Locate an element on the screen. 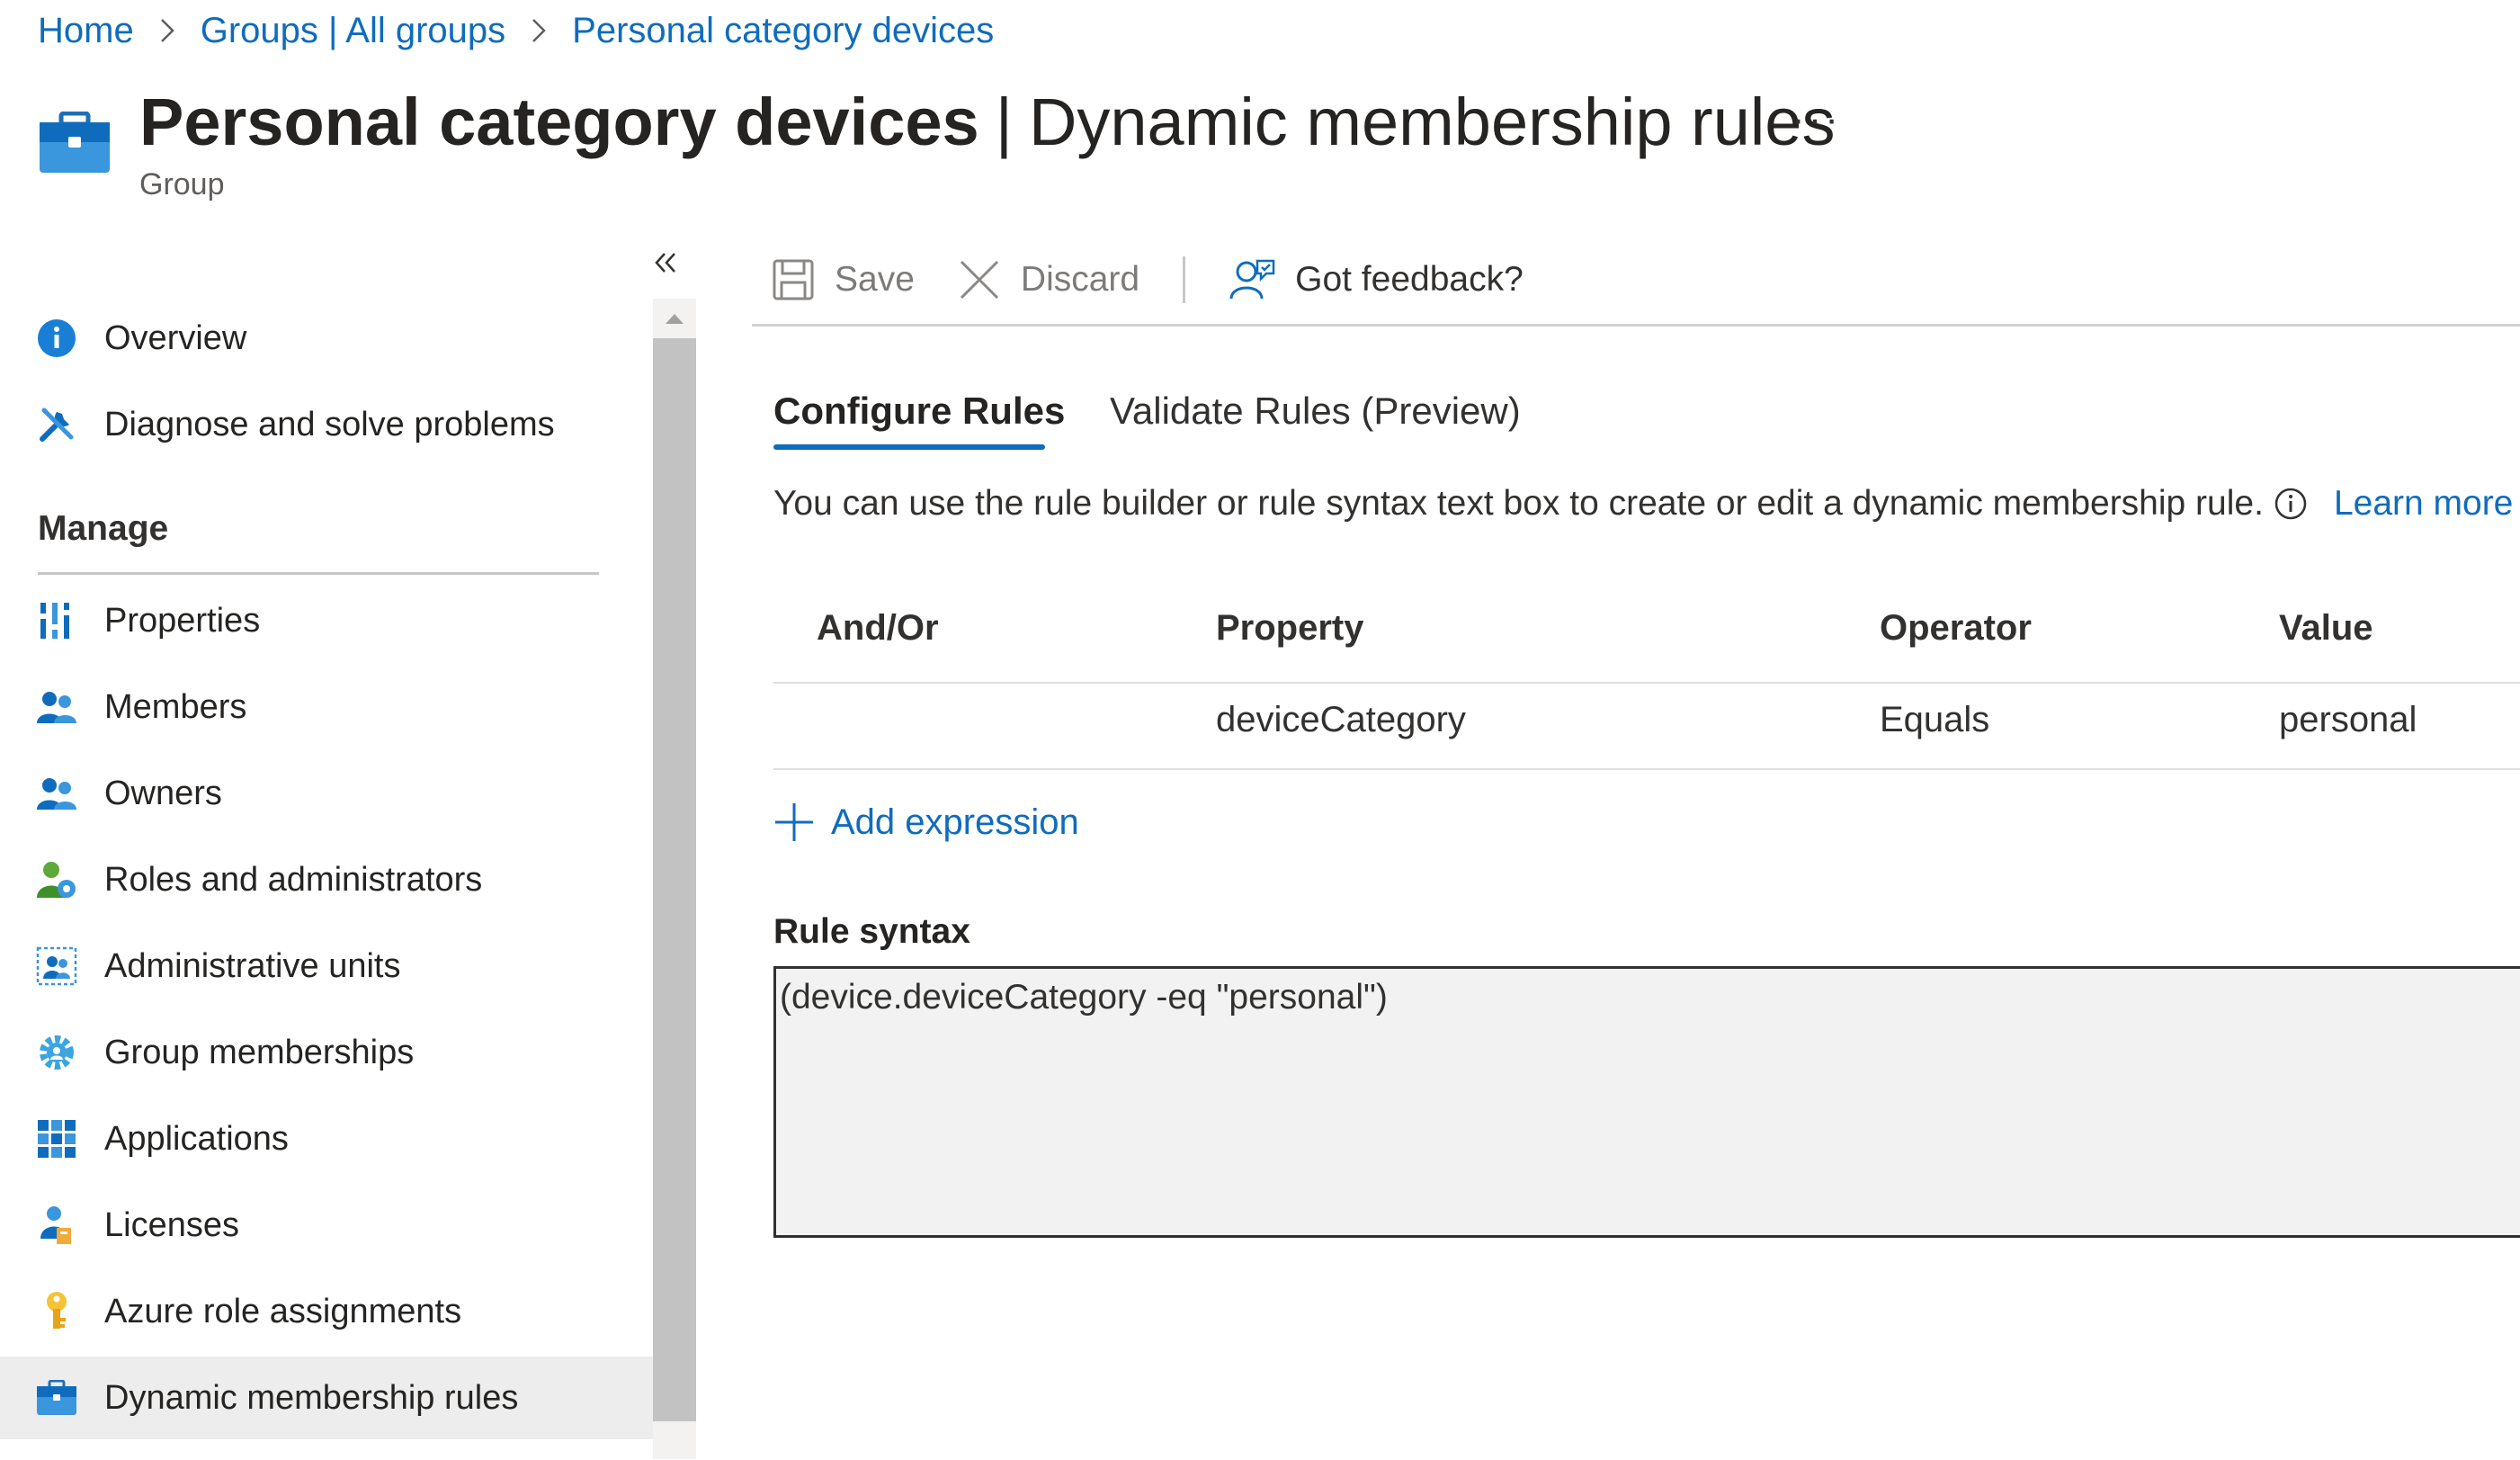  key-icon is located at coordinates (56, 1311).